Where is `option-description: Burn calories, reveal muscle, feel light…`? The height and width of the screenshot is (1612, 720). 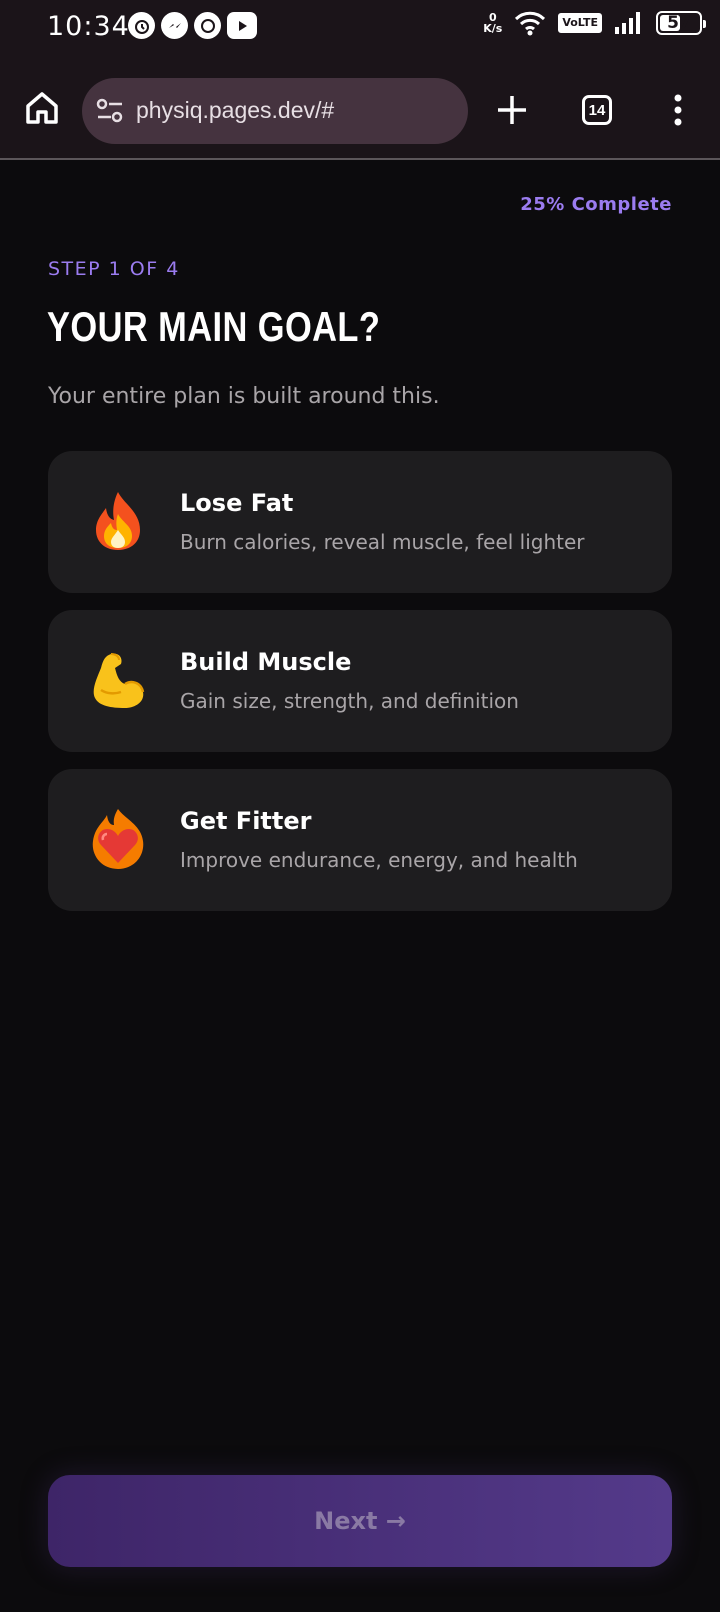 option-description: Burn calories, reveal muscle, feel light… is located at coordinates (382, 542).